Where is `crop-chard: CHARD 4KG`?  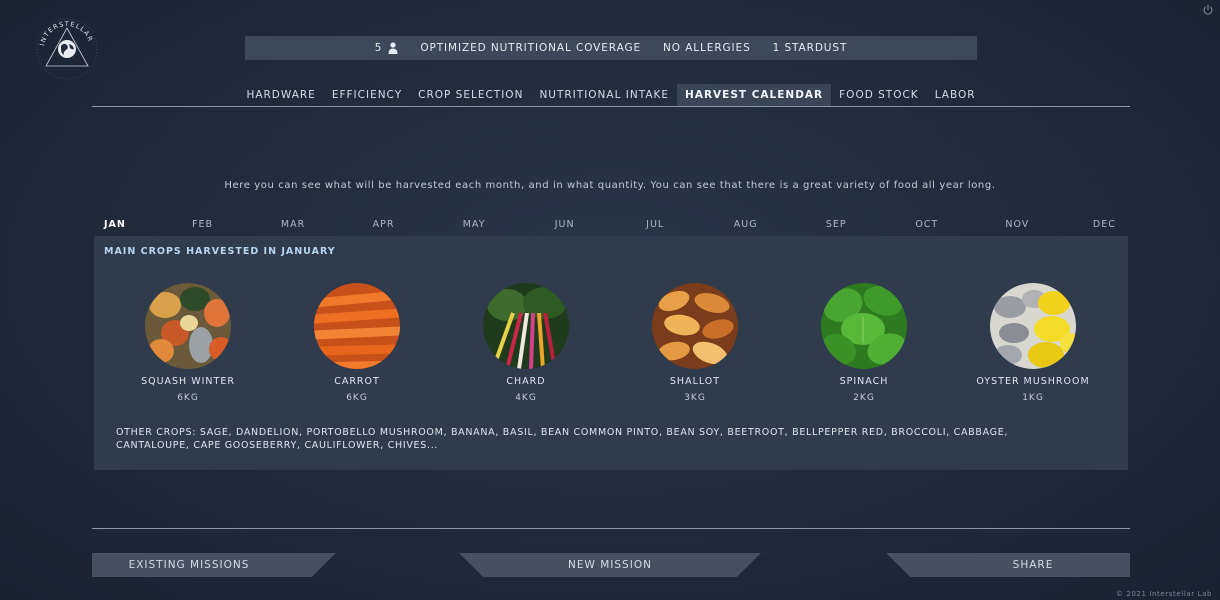
crop-chard: CHARD 4KG is located at coordinates (526, 343).